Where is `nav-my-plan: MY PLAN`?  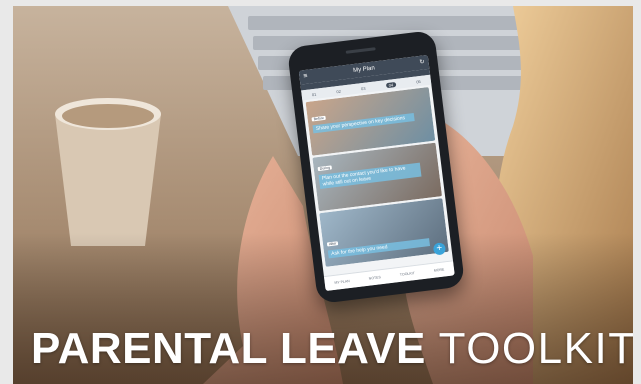
nav-my-plan: MY PLAN is located at coordinates (342, 282).